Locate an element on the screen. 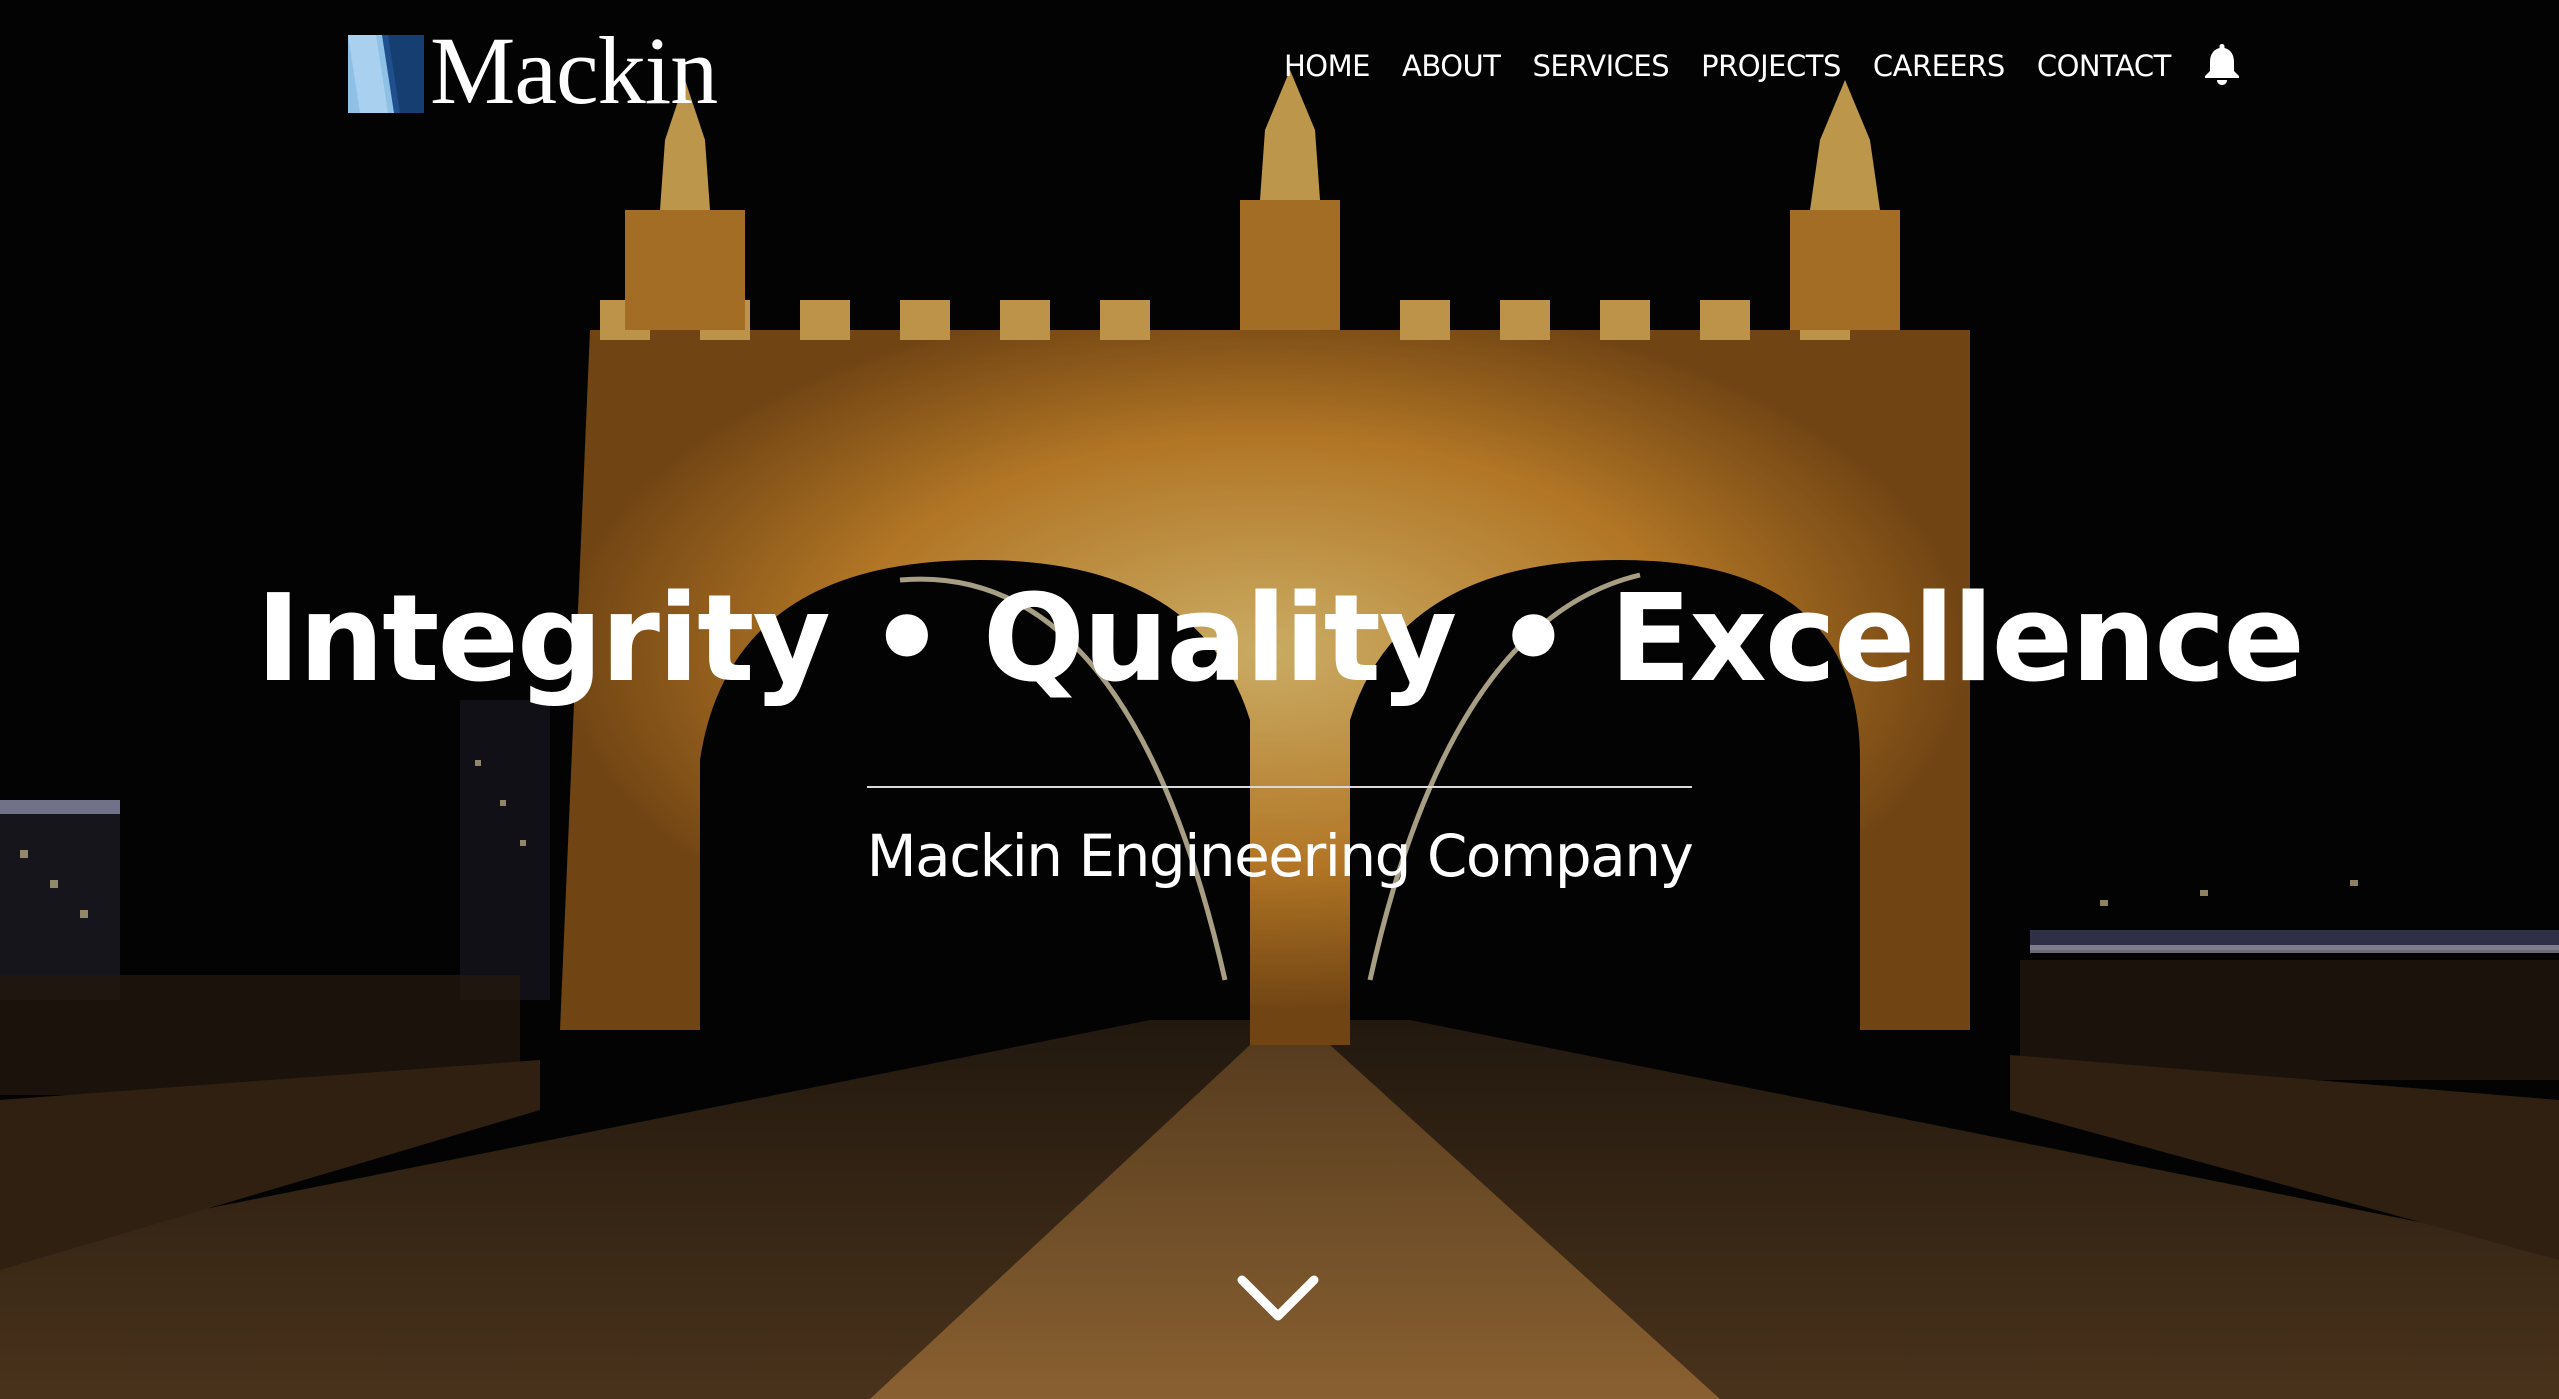 The width and height of the screenshot is (2559, 1399). nav-item-projects: PROJECTS is located at coordinates (1771, 66).